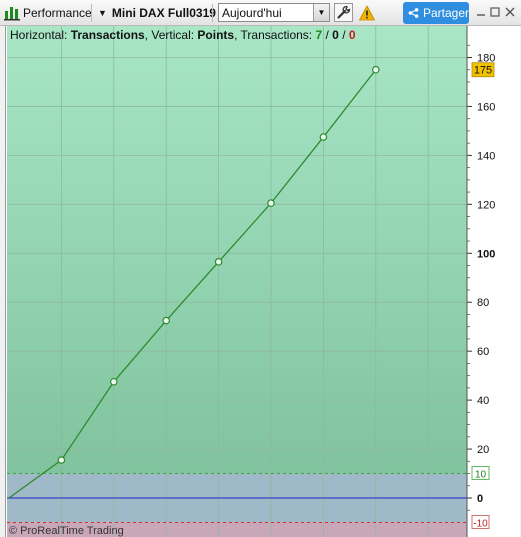 The image size is (521, 537). I want to click on horizontal-label: Horizontal:, so click(40, 35).